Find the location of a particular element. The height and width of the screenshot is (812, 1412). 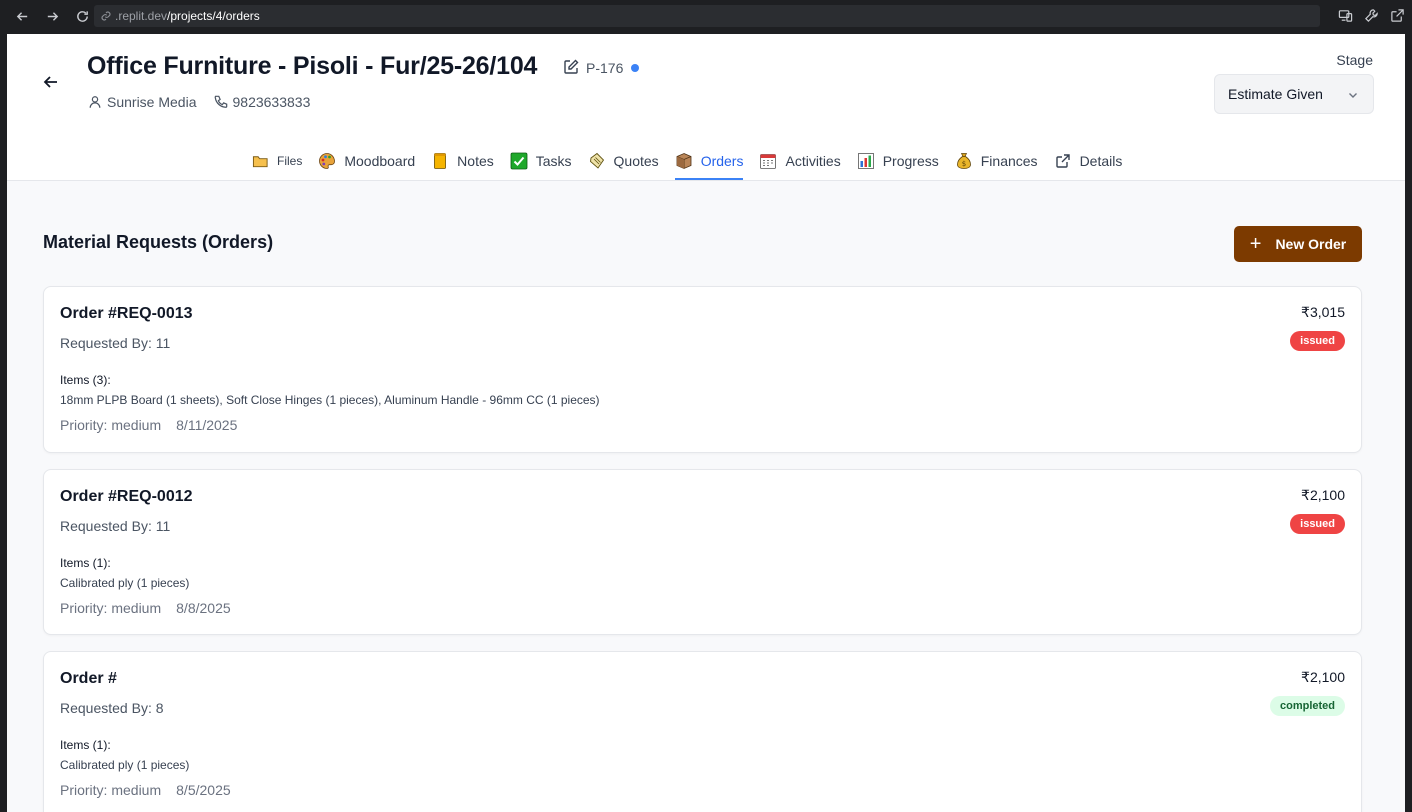

section-title: Material Requests (Orders) is located at coordinates (158, 242).